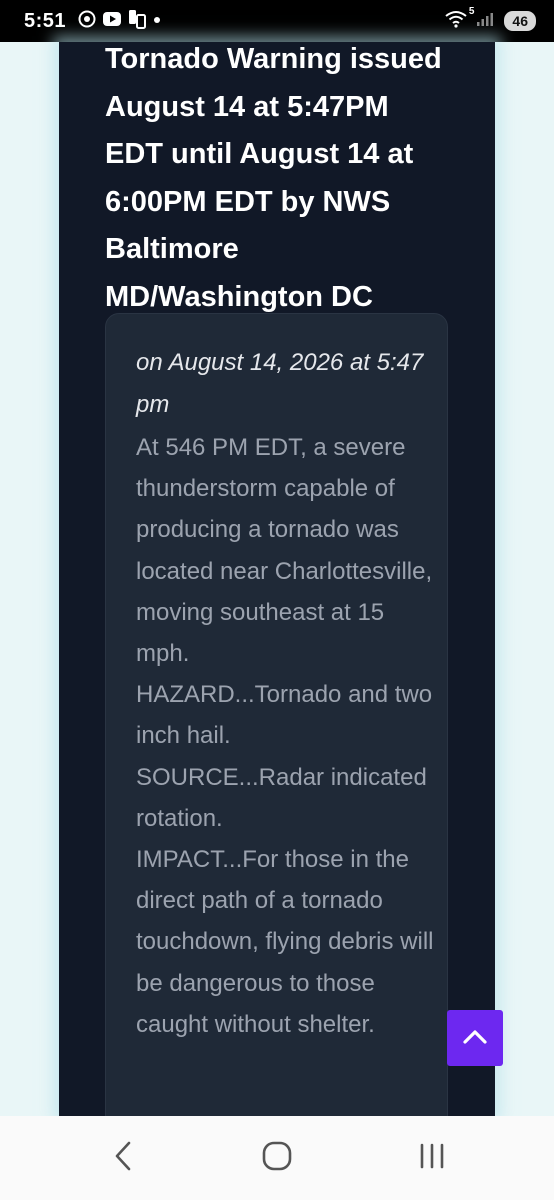  I want to click on battery-indicator: 46, so click(520, 21).